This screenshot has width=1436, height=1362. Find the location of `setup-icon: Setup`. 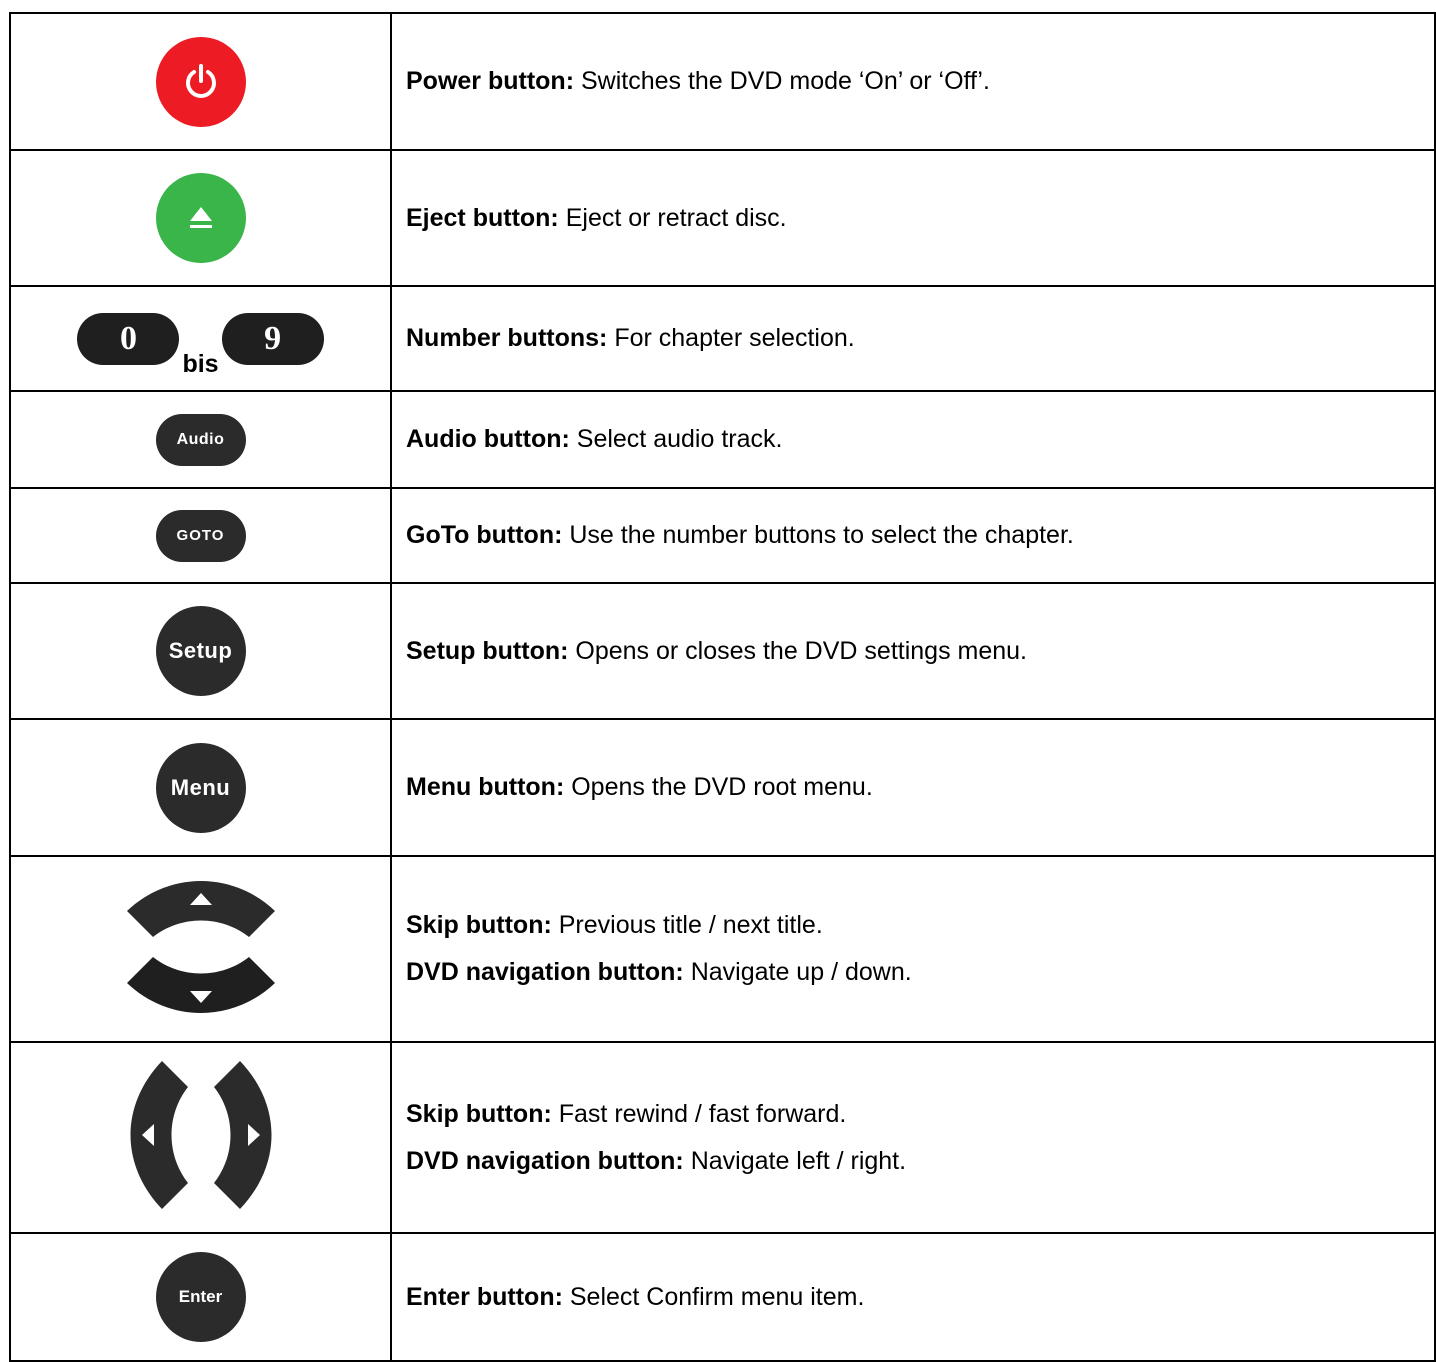

setup-icon: Setup is located at coordinates (200, 651).